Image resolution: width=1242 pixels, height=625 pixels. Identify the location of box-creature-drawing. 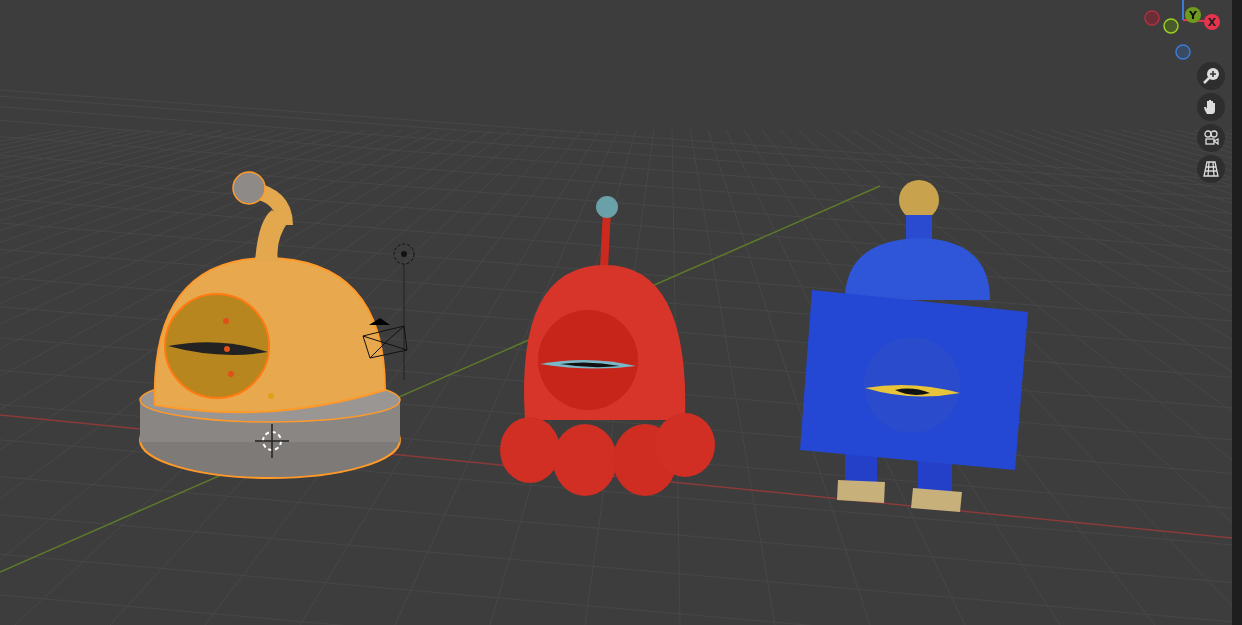
(914, 346).